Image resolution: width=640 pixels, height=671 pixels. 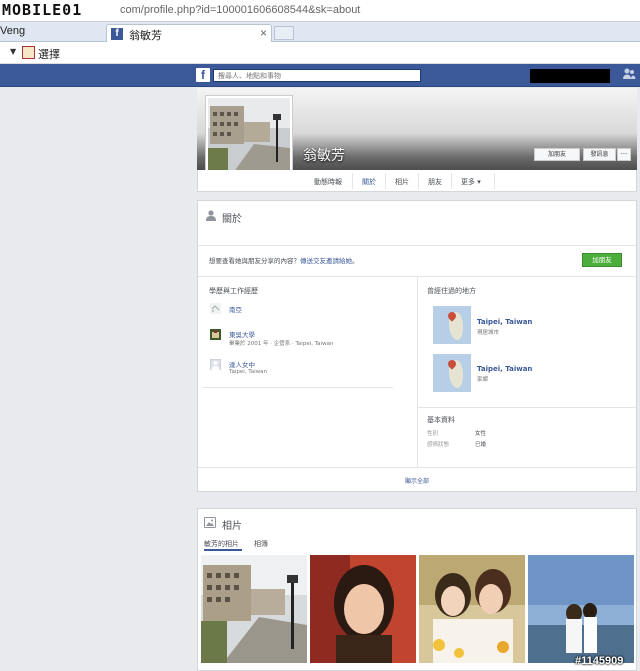 What do you see at coordinates (417, 181) in the screenshot?
I see `profile-tabs: 動態時報 關於 相片 朋友 更多 ▾` at bounding box center [417, 181].